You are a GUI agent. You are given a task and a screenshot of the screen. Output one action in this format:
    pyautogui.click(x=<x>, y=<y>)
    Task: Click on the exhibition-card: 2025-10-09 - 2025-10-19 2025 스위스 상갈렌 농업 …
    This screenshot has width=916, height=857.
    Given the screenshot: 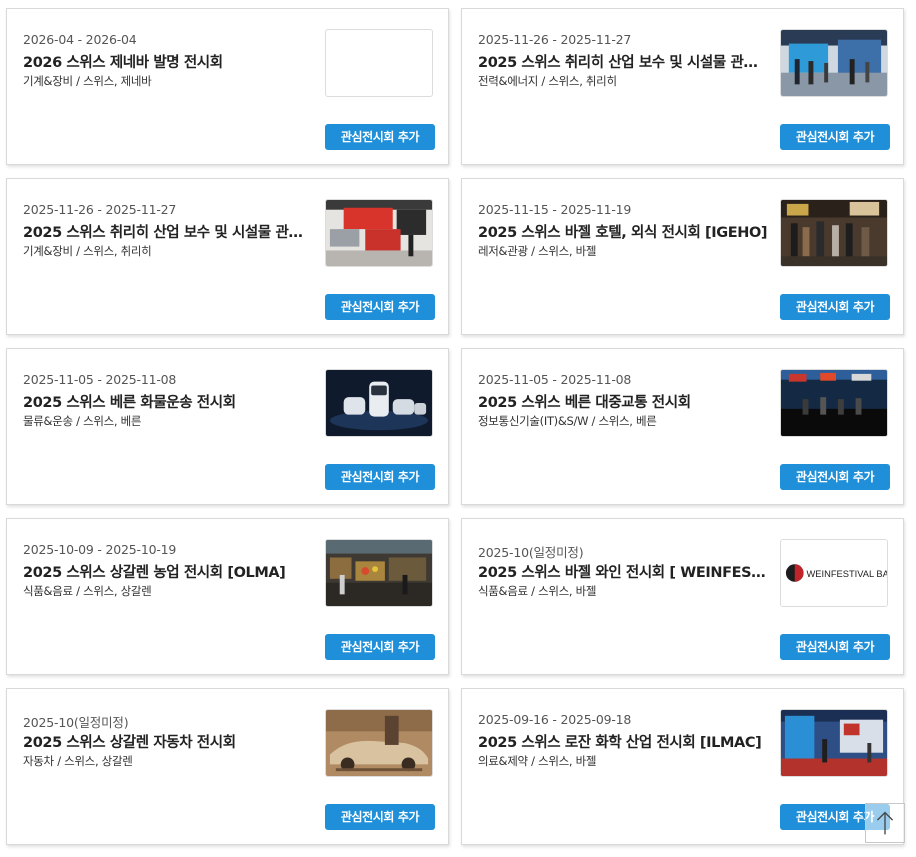 What is the action you would take?
    pyautogui.click(x=227, y=596)
    